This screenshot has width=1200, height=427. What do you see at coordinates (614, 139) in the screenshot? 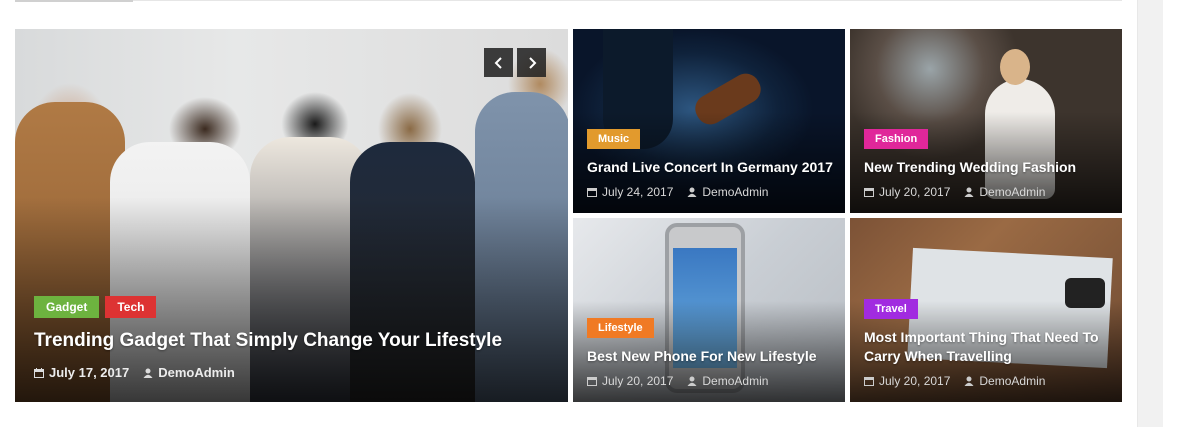
I see `category-badge-music: Music` at bounding box center [614, 139].